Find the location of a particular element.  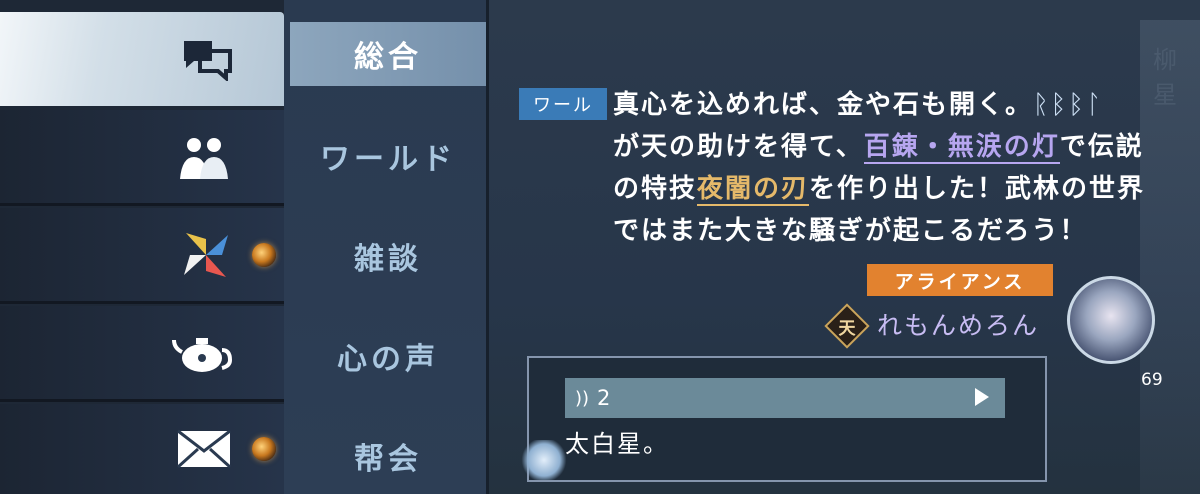

tab-general: 総合 is located at coordinates (388, 54).